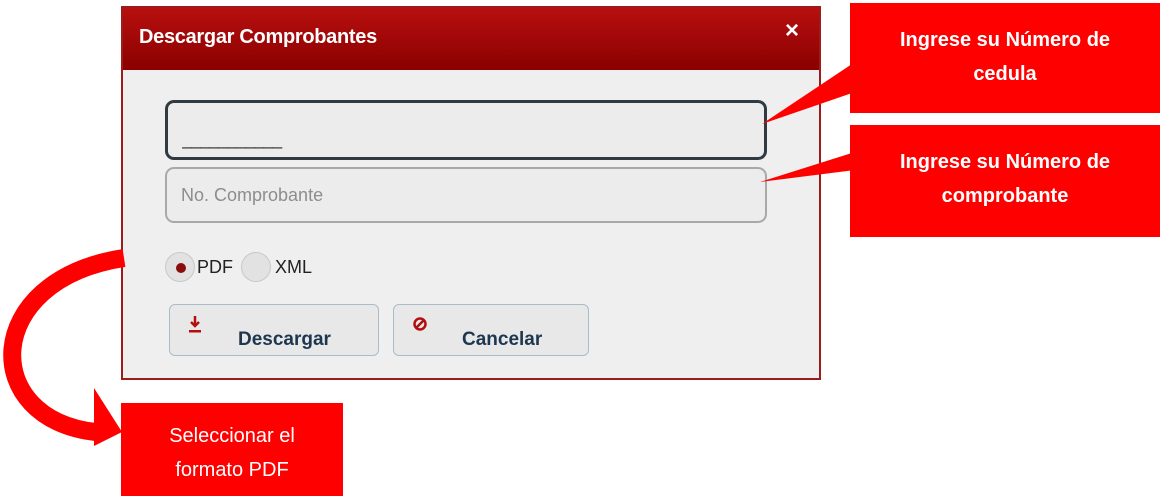  I want to click on callout-cedula-line-1: Ingrese su Número de, so click(1005, 40).